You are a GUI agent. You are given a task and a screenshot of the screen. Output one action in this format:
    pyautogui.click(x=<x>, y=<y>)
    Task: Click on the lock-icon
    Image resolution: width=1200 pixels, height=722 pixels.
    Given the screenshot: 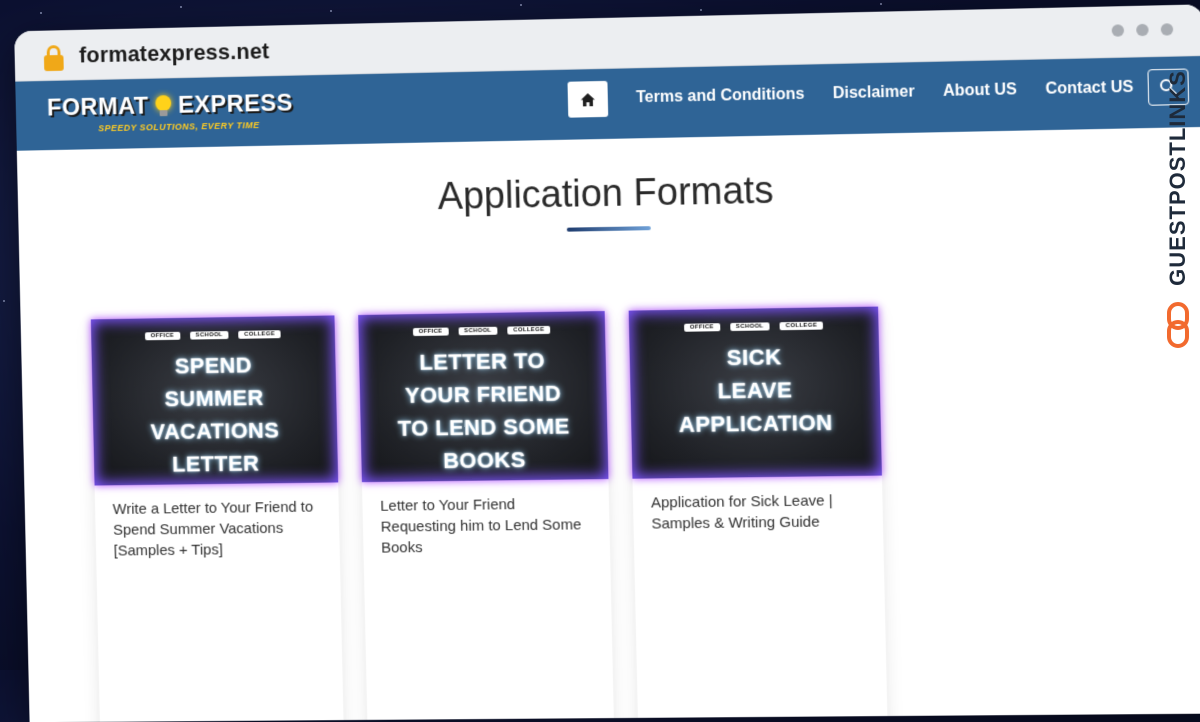 What is the action you would take?
    pyautogui.click(x=53, y=58)
    